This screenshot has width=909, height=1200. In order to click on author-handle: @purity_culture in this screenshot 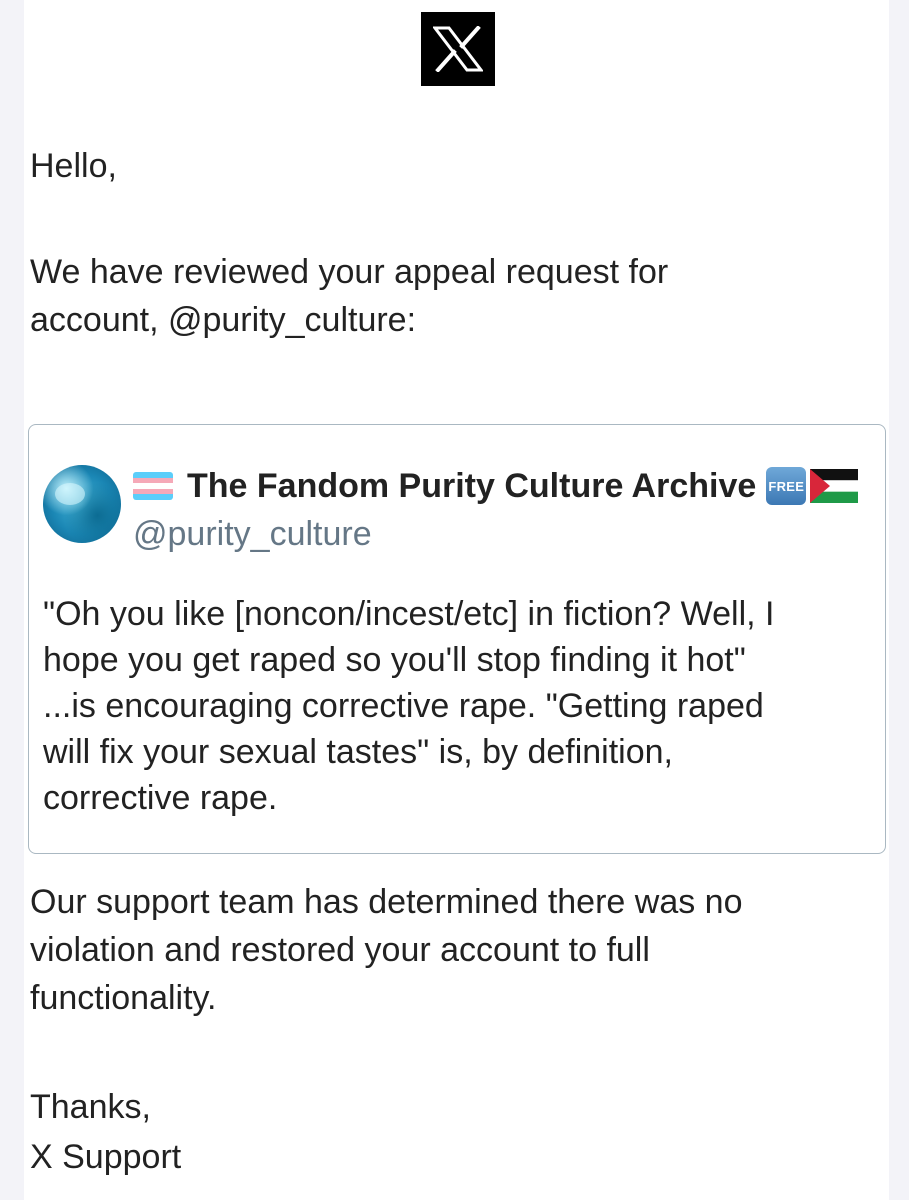, I will do `click(252, 534)`.